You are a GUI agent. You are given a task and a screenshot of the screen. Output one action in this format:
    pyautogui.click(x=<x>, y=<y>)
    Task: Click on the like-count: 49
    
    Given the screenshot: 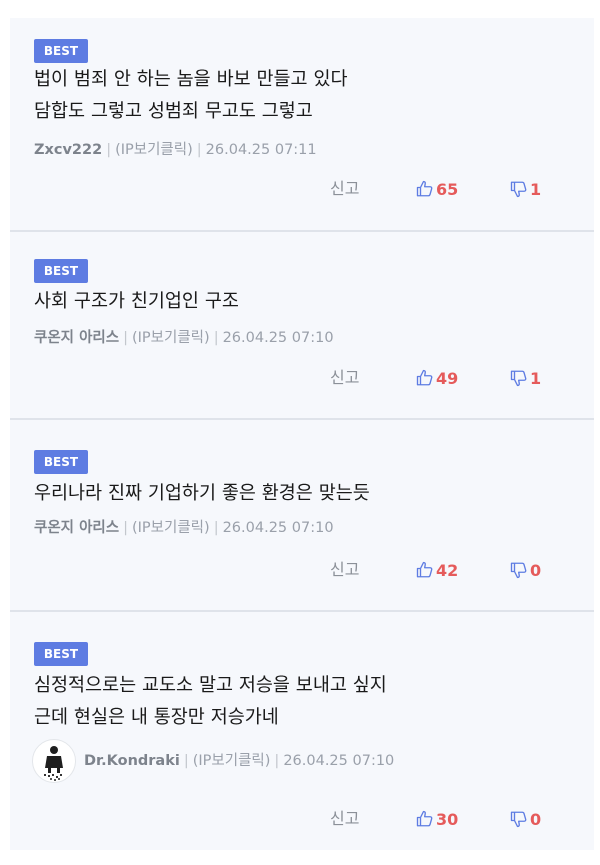 What is the action you would take?
    pyautogui.click(x=447, y=378)
    